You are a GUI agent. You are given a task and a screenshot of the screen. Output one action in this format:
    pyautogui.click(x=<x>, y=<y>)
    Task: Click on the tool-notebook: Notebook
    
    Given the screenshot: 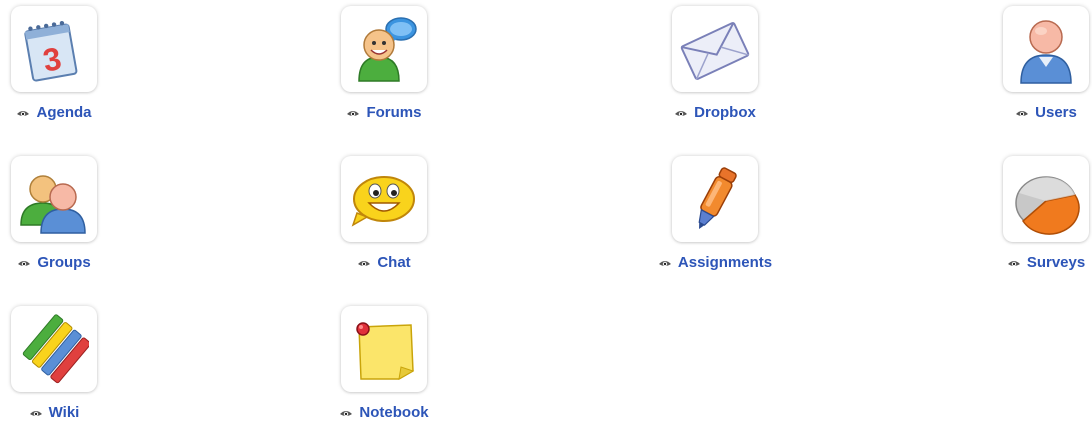 What is the action you would take?
    pyautogui.click(x=384, y=365)
    